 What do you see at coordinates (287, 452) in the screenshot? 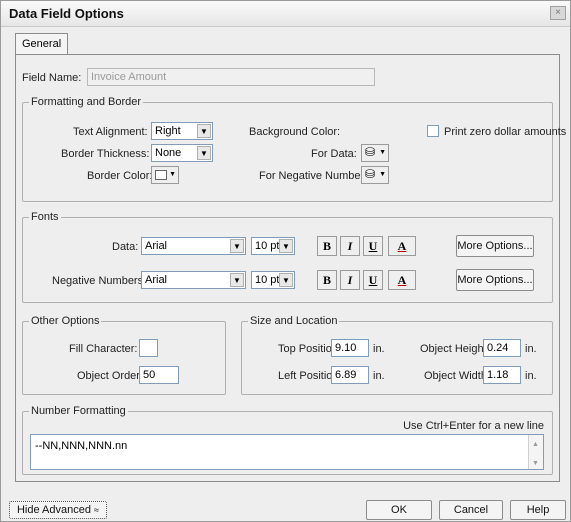
I see `number-format-textarea: --NN,NNN,NNN.nn ▲ ▼` at bounding box center [287, 452].